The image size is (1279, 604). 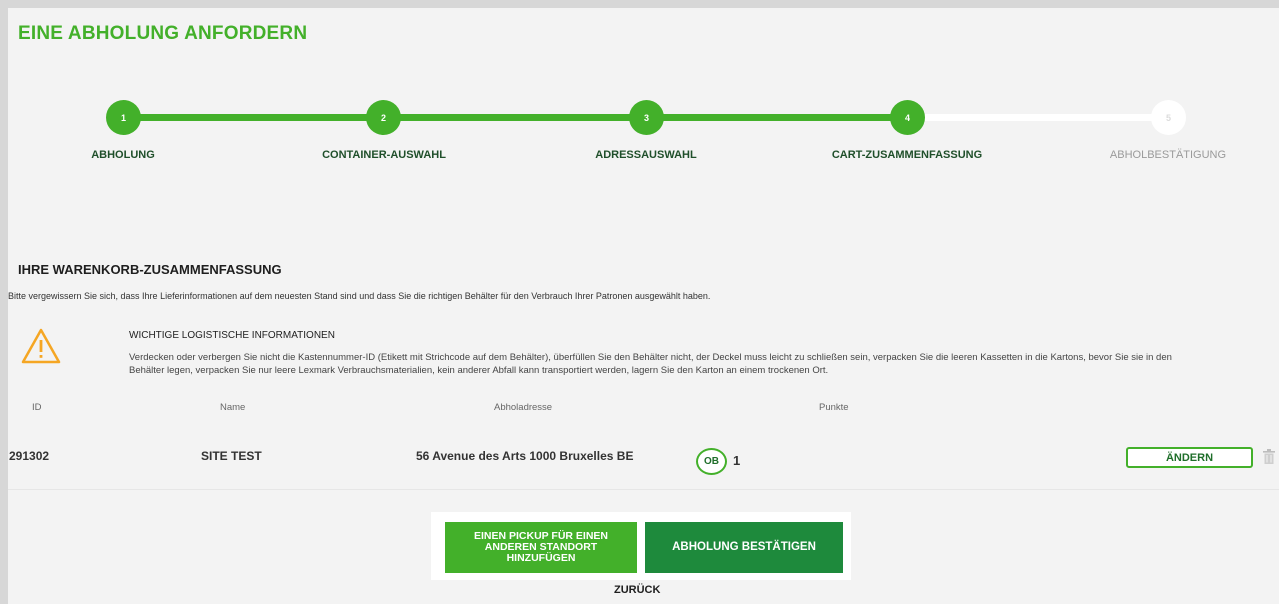 What do you see at coordinates (834, 407) in the screenshot?
I see `column-header-points: Punkte` at bounding box center [834, 407].